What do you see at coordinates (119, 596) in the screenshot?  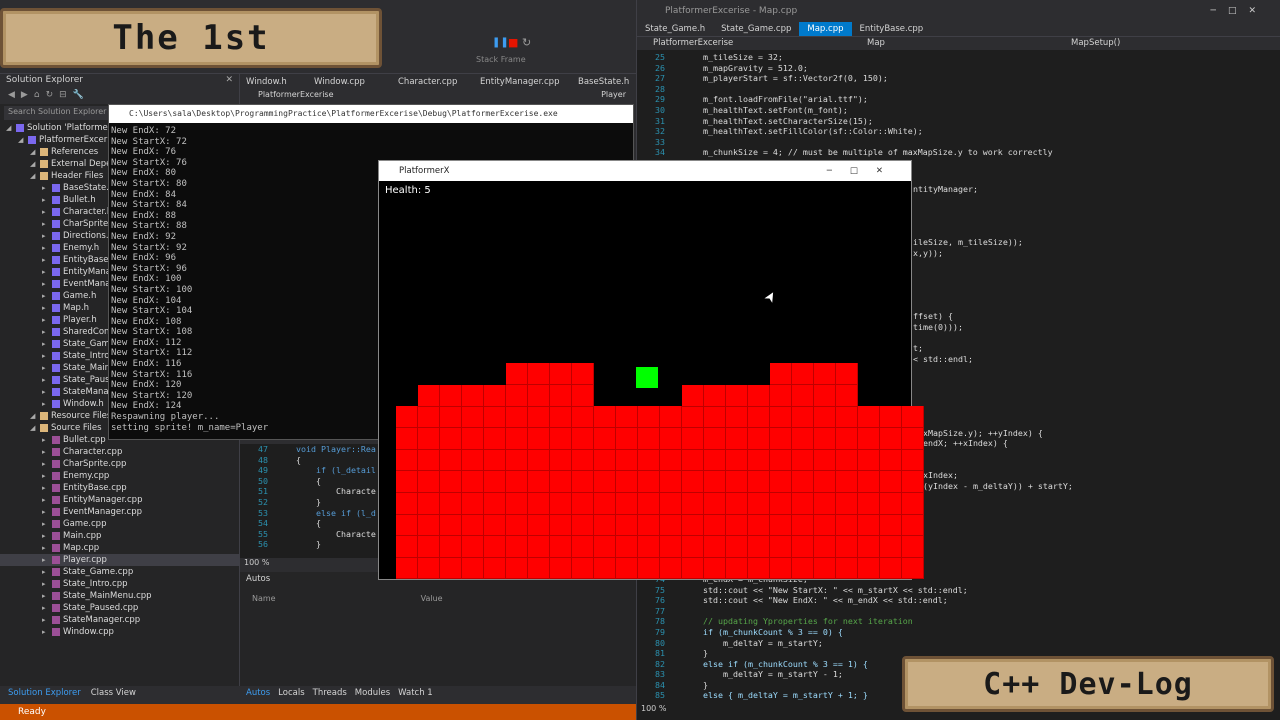 I see `tree-item: ▸ State_MainMenu.cpp` at bounding box center [119, 596].